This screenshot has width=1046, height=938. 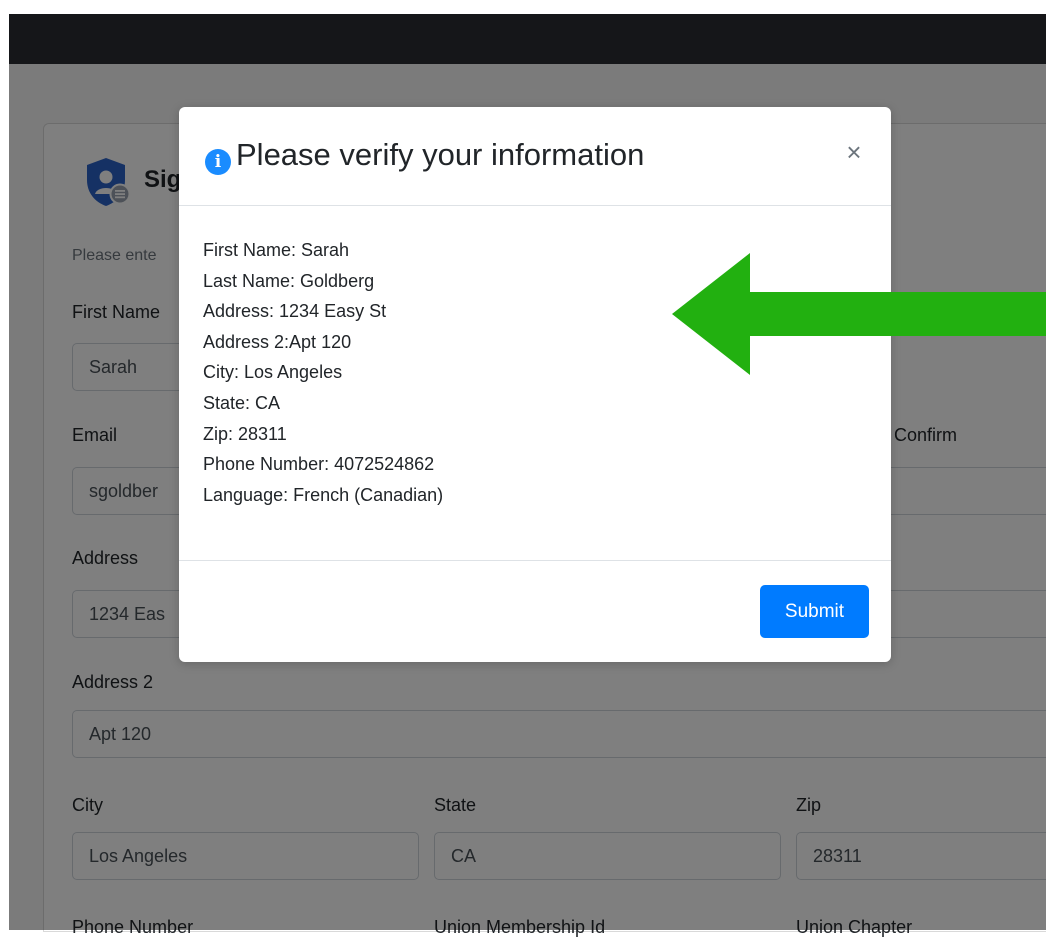 I want to click on info-icon: i, so click(x=218, y=162).